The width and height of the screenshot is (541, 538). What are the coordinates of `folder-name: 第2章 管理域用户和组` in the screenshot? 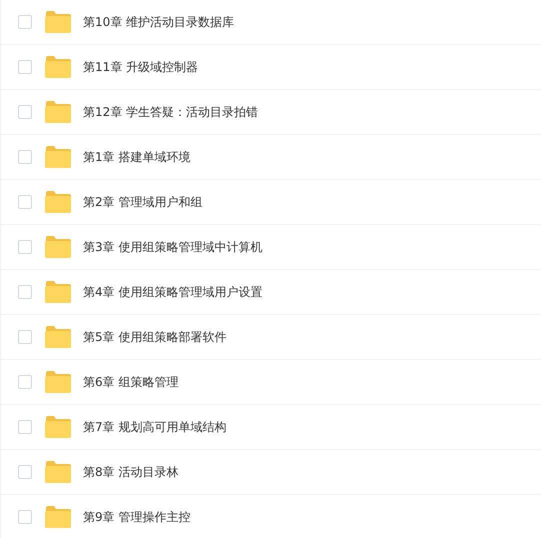 It's located at (142, 202).